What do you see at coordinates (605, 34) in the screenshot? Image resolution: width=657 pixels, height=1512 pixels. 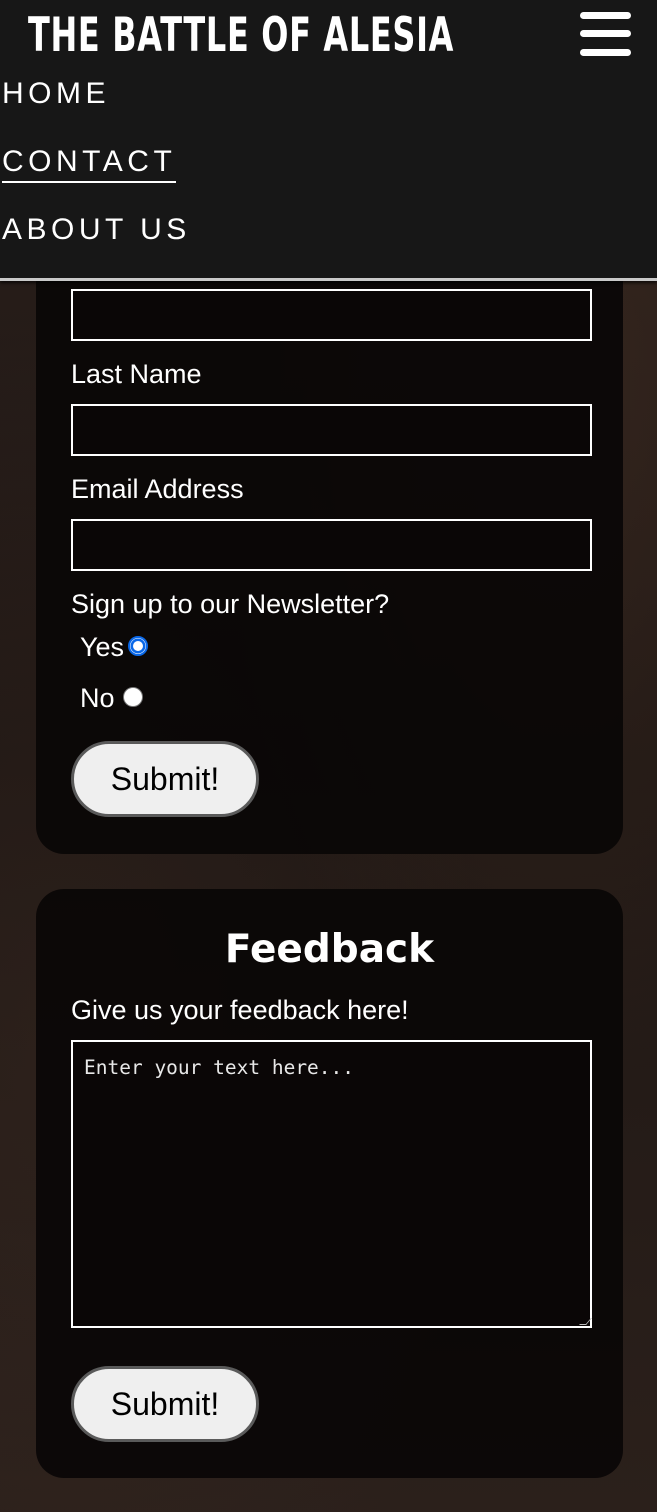 I see `hamburger-menu-icon` at bounding box center [605, 34].